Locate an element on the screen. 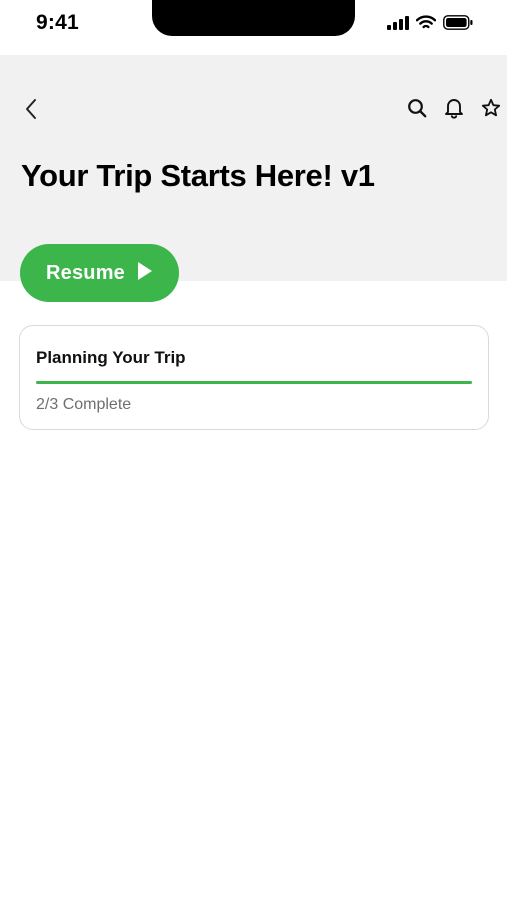 This screenshot has height=900, width=507. status-icons is located at coordinates (430, 22).